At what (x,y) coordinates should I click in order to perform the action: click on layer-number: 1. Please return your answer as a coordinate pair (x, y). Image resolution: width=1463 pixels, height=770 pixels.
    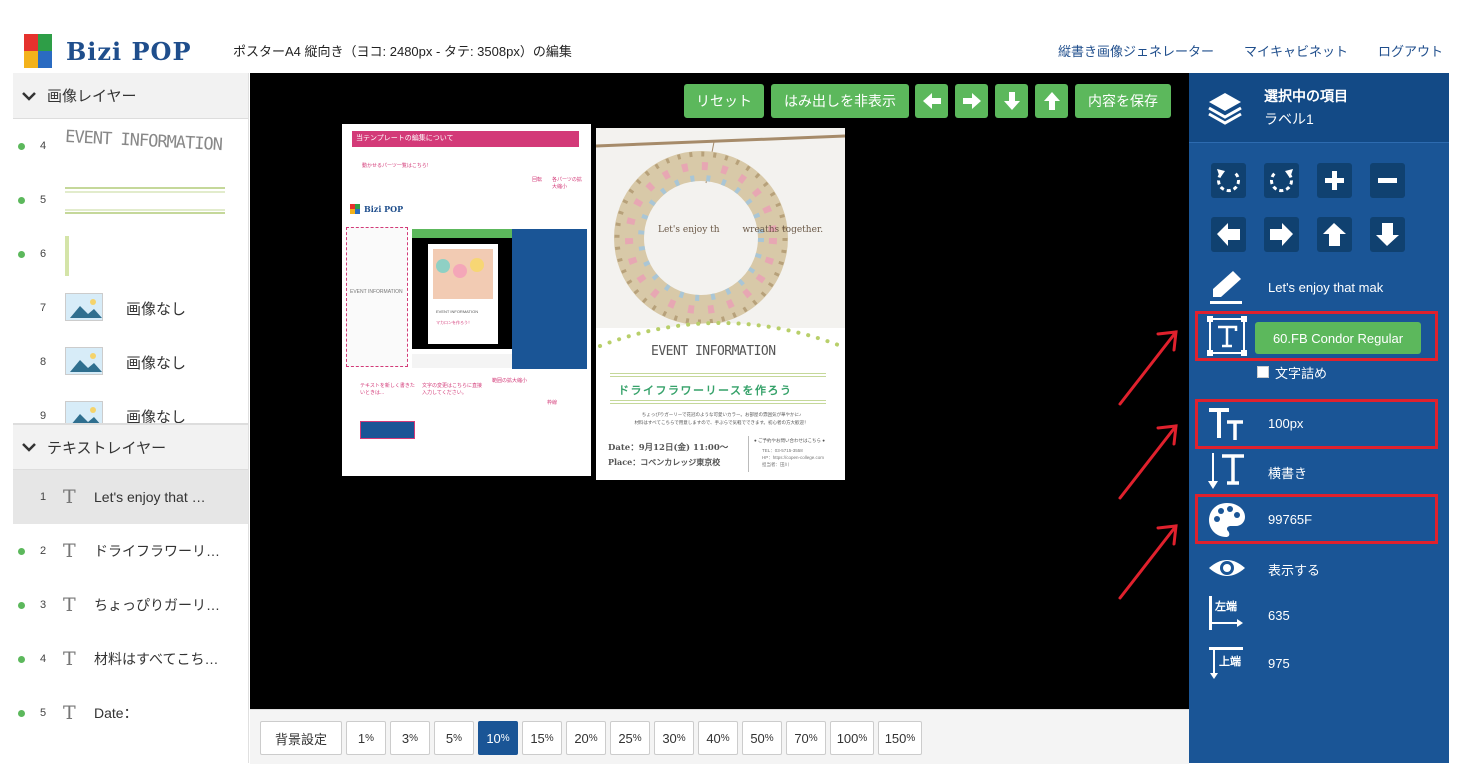
    Looking at the image, I should click on (43, 497).